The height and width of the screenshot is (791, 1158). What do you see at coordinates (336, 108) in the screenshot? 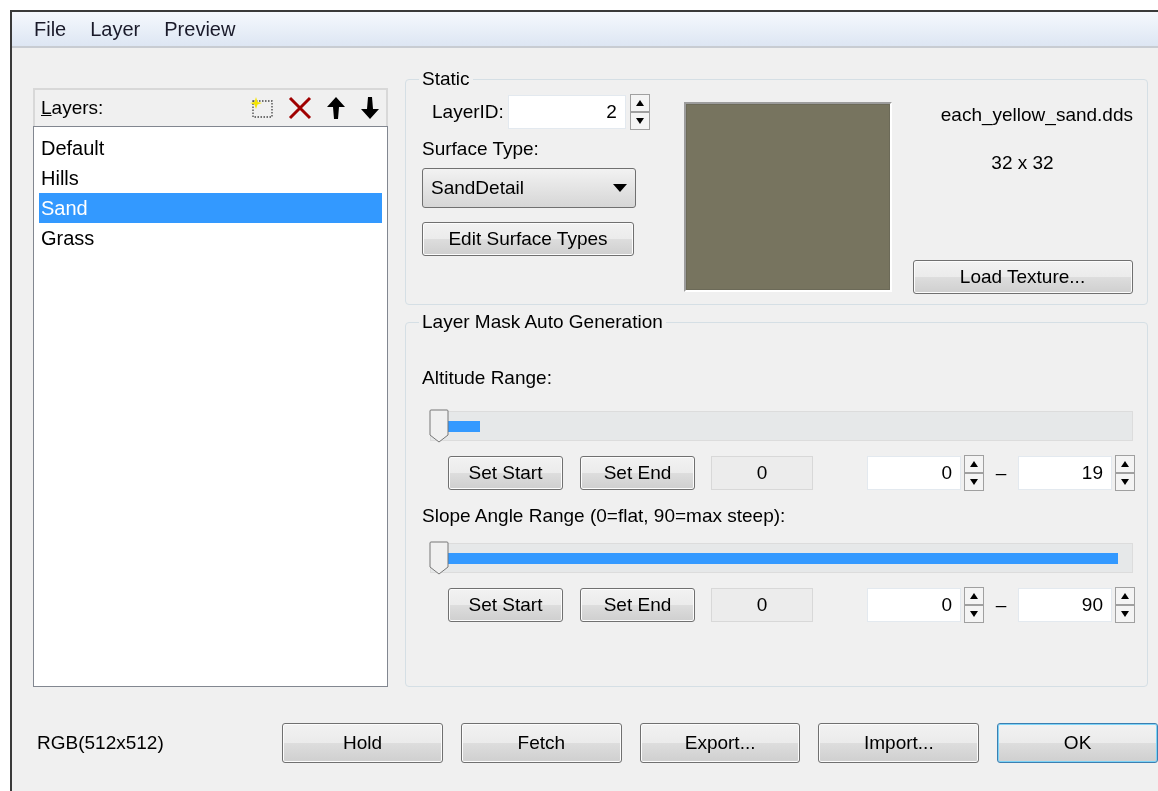
I see `up-arrow-icon` at bounding box center [336, 108].